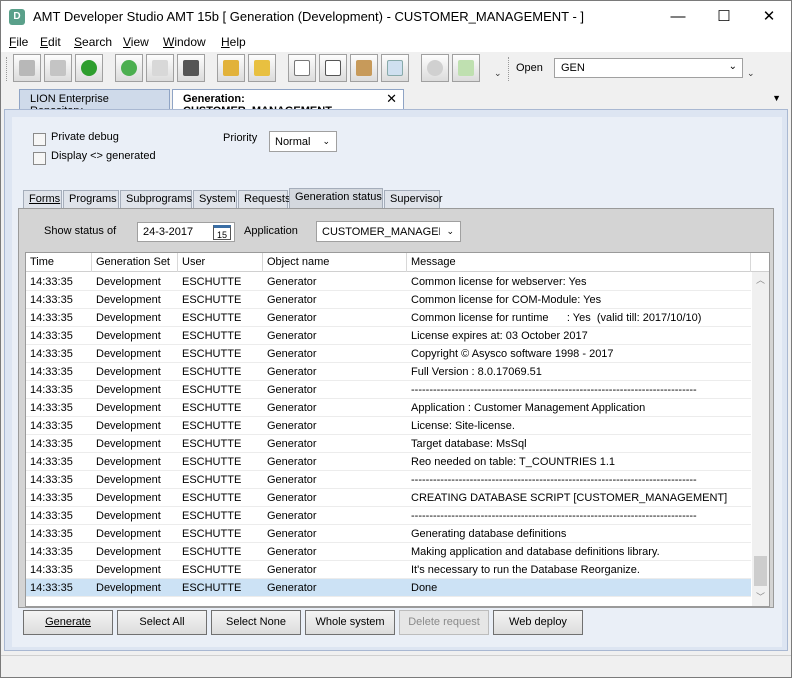 The image size is (792, 678). I want to click on scroll-down-icon: ﹀, so click(760, 597).